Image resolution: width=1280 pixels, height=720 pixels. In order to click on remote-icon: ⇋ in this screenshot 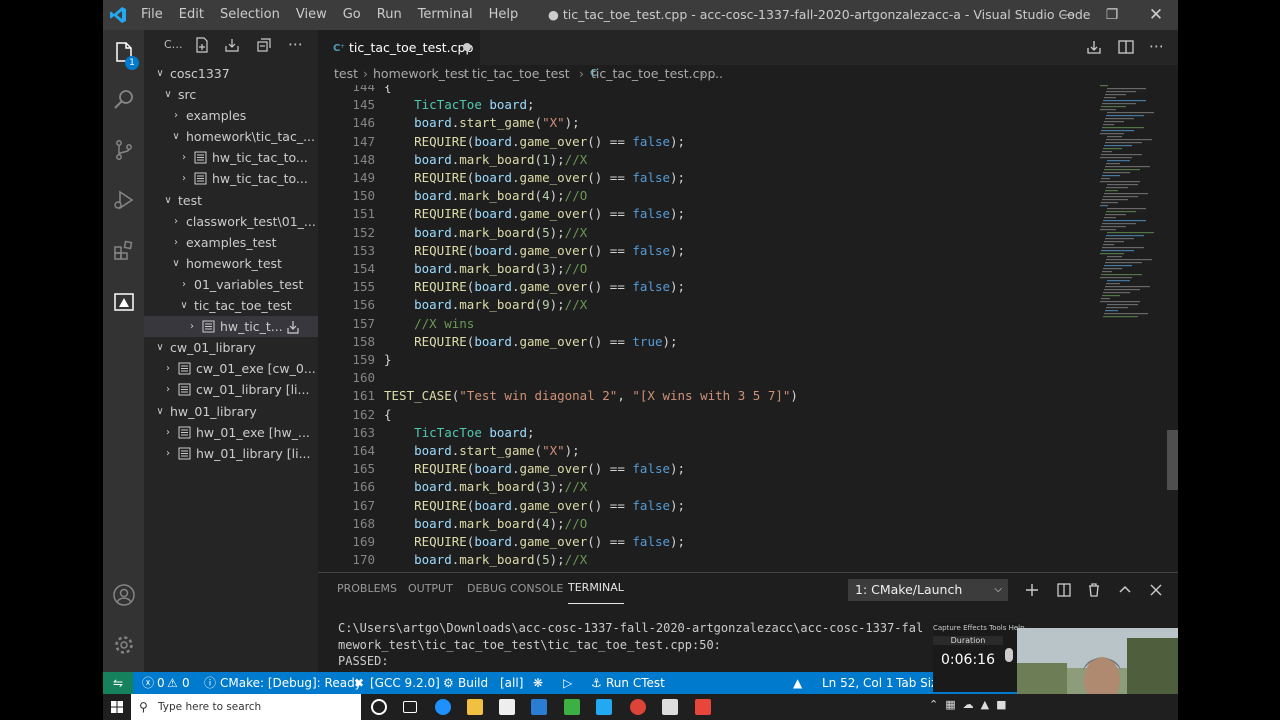, I will do `click(118, 683)`.